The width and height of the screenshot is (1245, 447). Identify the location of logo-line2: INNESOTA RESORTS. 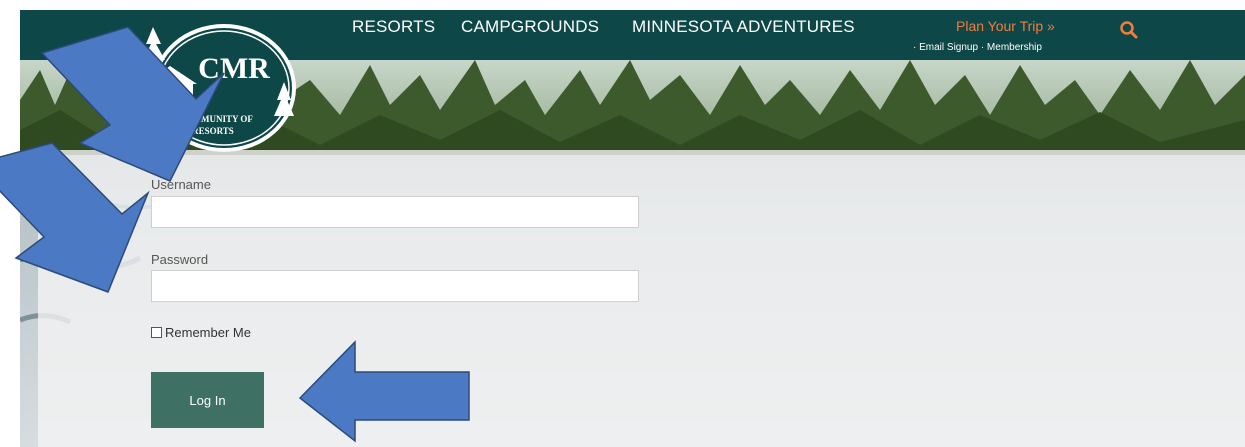
(189, 131).